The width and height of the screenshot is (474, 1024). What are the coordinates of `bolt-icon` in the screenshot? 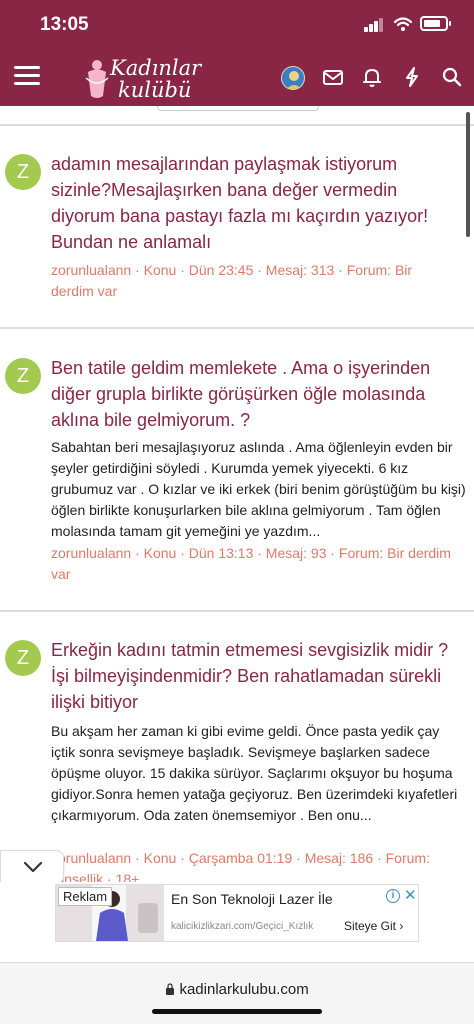 It's located at (412, 77).